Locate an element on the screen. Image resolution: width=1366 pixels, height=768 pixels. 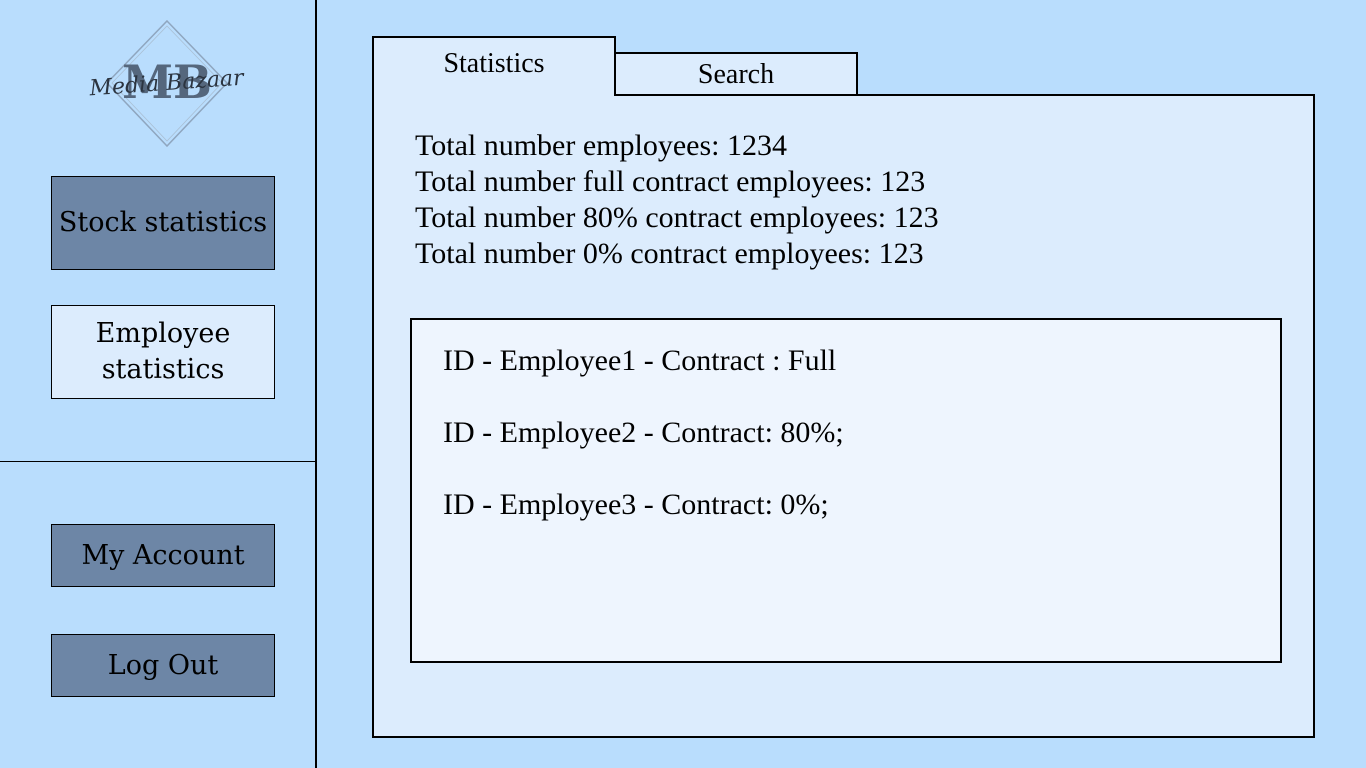
zero-contract-text: Total number 0% contract employees: 123 is located at coordinates (669, 253).